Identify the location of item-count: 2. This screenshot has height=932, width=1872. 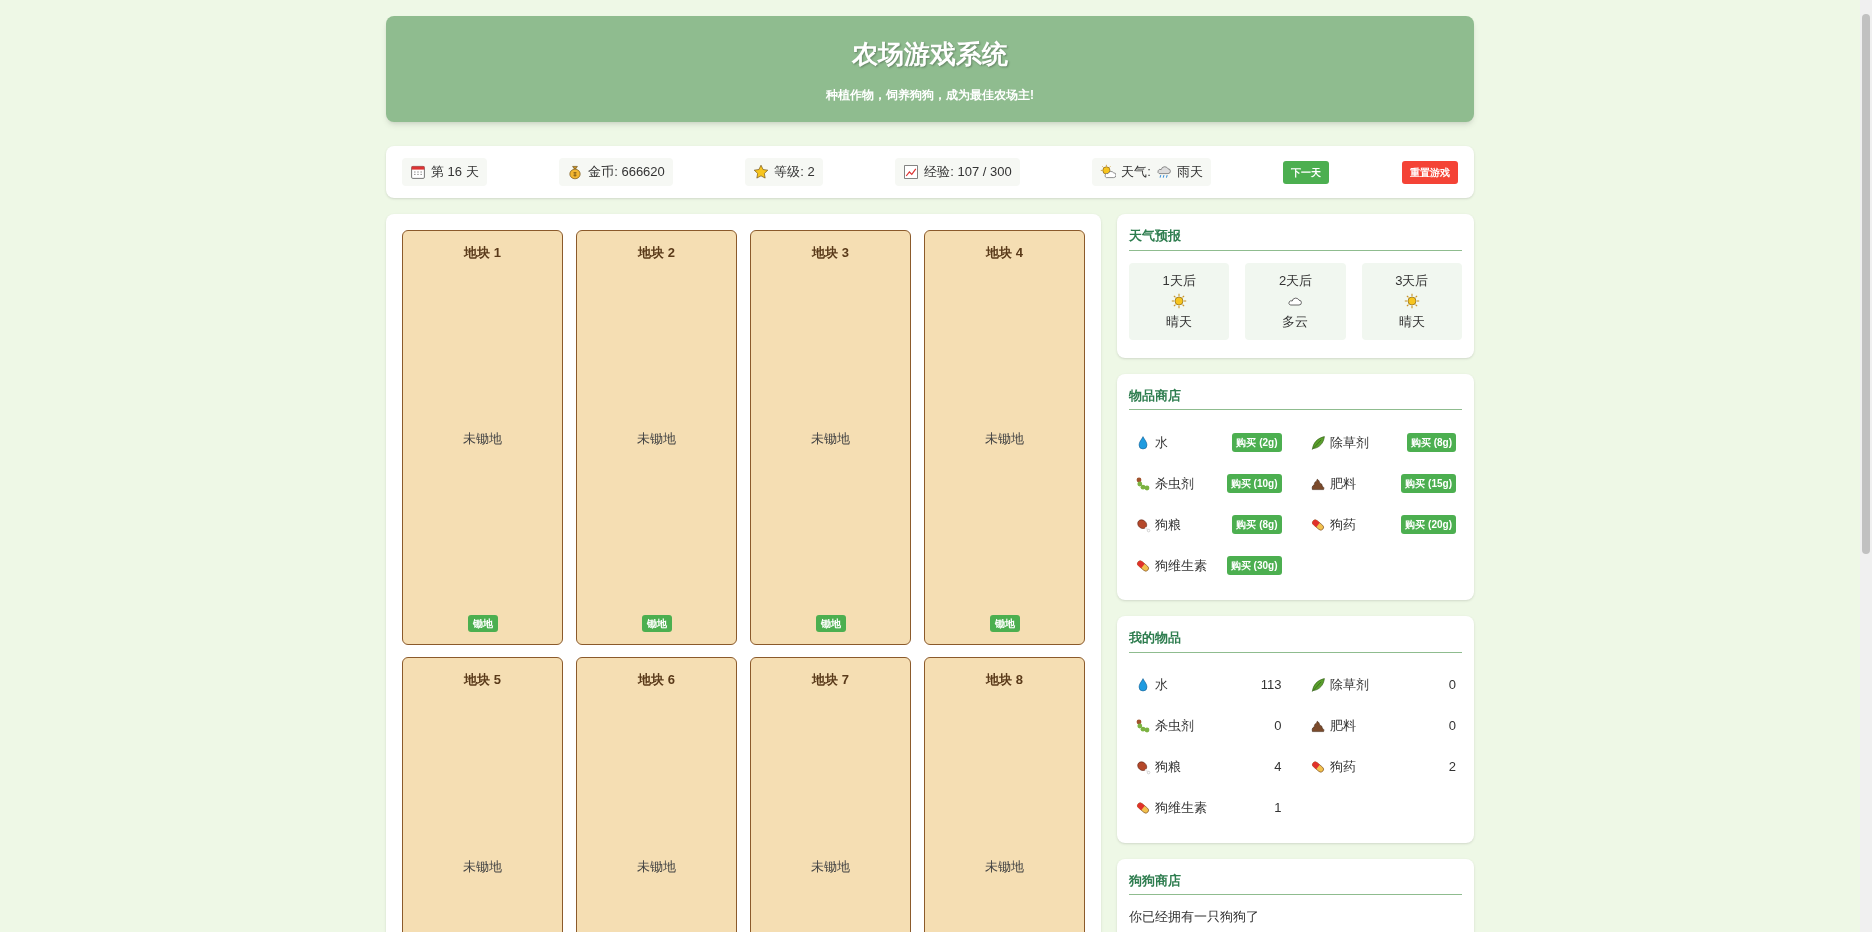
(1452, 767).